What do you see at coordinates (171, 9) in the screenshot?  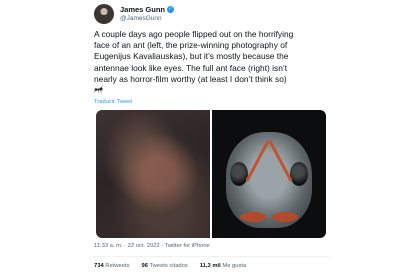 I see `verified-badge-icon: ✓` at bounding box center [171, 9].